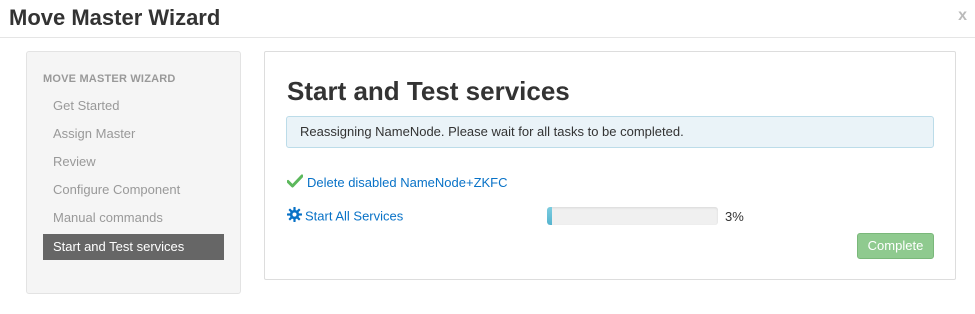 This screenshot has width=975, height=314. What do you see at coordinates (294, 216) in the screenshot?
I see `gear-icon` at bounding box center [294, 216].